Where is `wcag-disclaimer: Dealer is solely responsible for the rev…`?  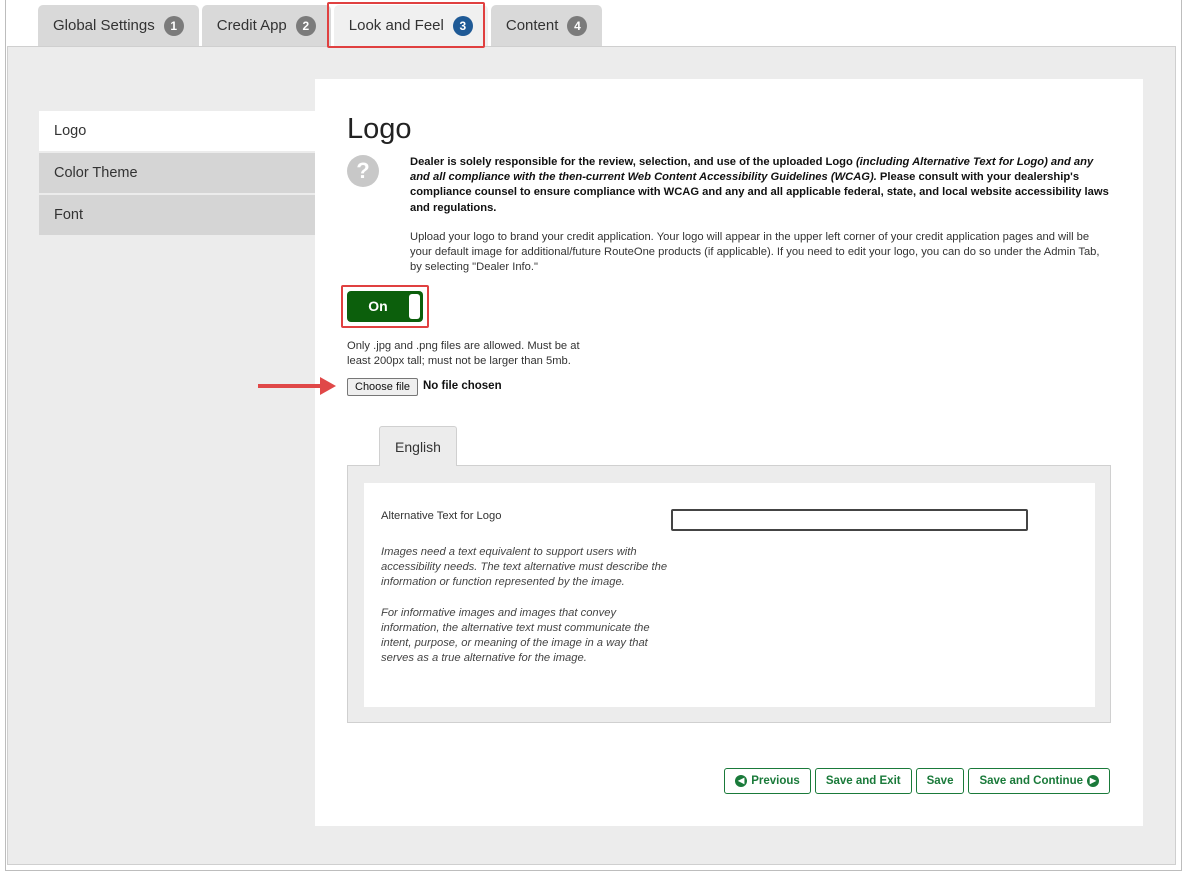 wcag-disclaimer: Dealer is solely responsible for the rev… is located at coordinates (761, 185).